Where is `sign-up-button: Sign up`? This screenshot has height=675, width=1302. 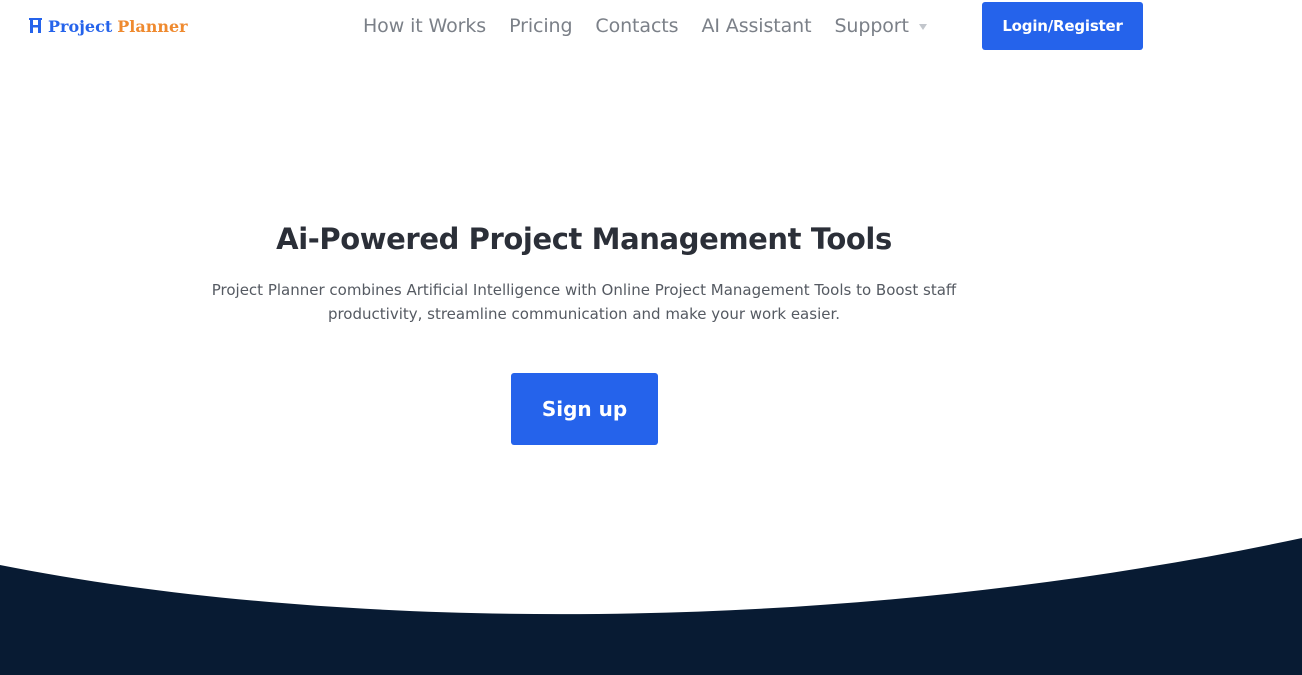 sign-up-button: Sign up is located at coordinates (584, 409).